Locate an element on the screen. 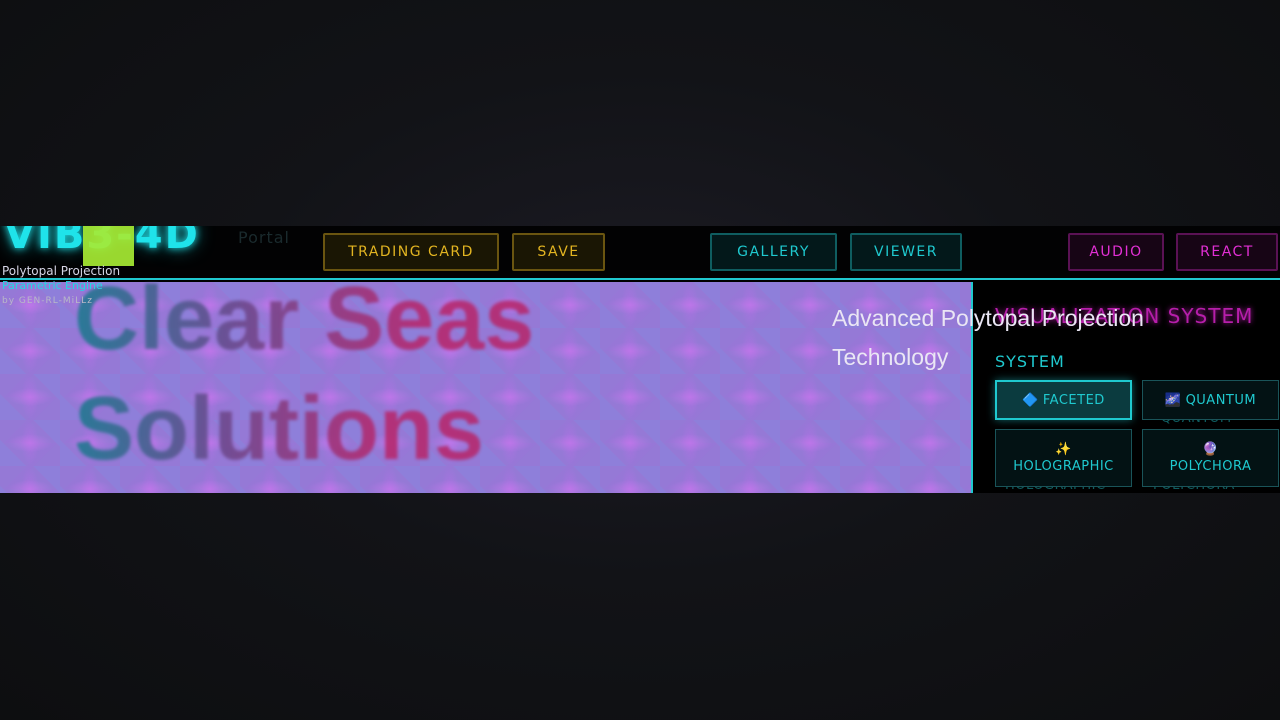 This screenshot has width=1280, height=720. system-button-faceted: 🔷 FACETED is located at coordinates (1063, 400).